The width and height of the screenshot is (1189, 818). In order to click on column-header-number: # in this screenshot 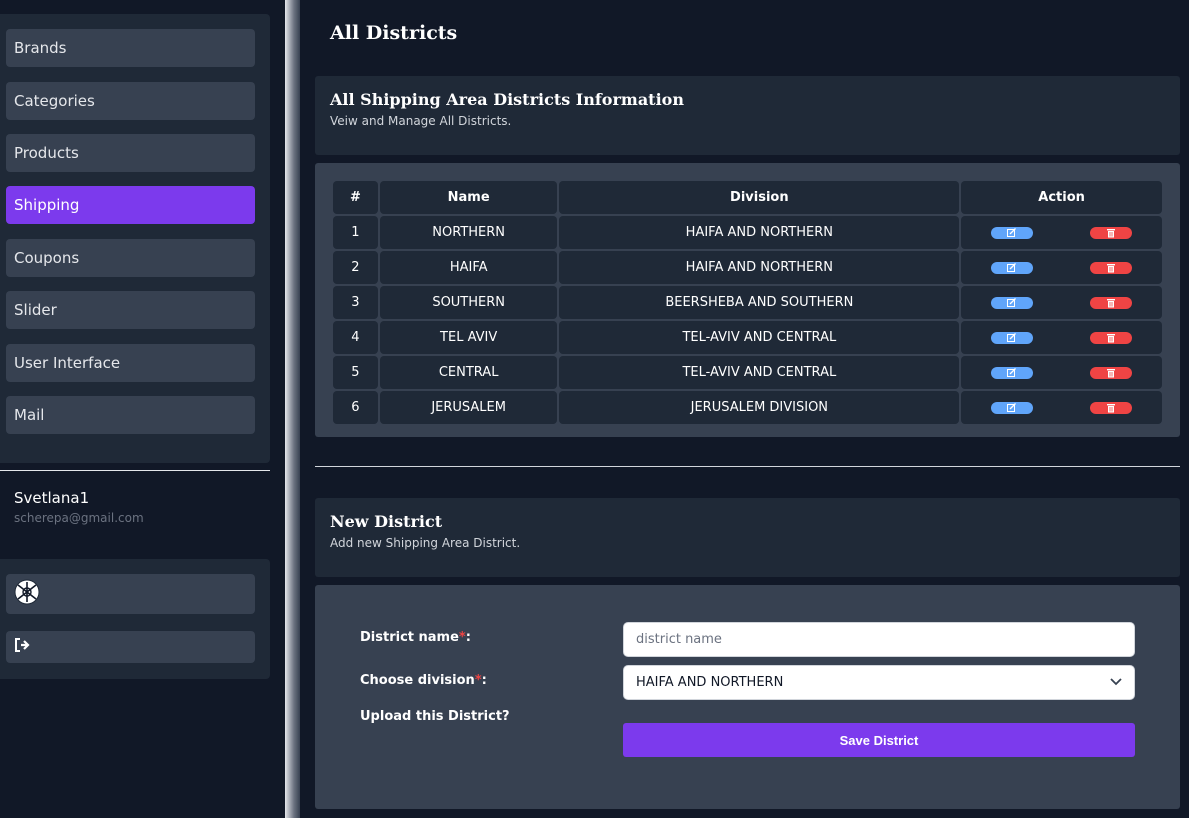, I will do `click(355, 197)`.